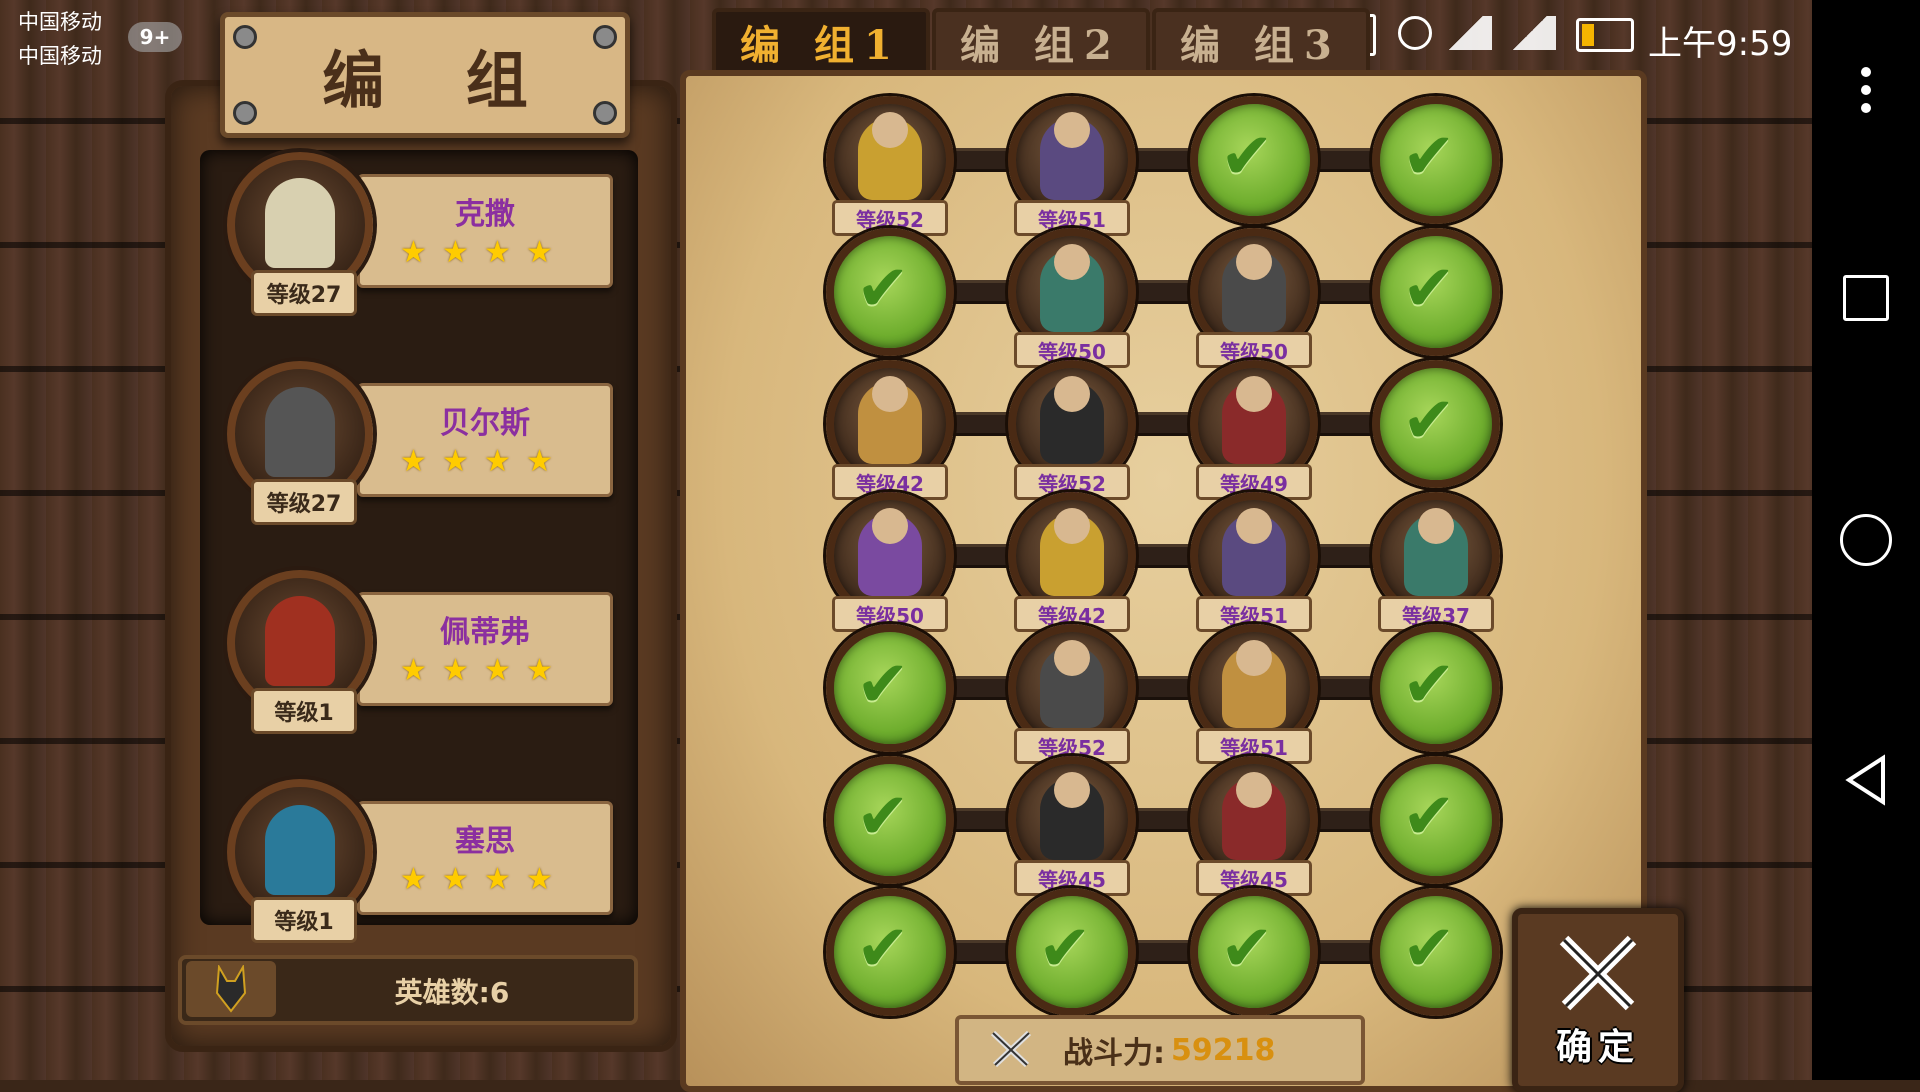  I want to click on more-options-icon, so click(1866, 90).